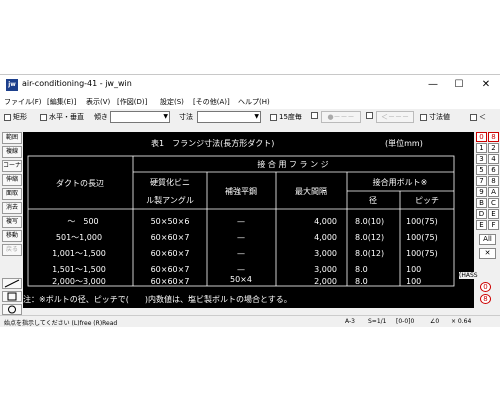 This screenshot has width=500, height=400. I want to click on app-icon: jw, so click(12, 85).